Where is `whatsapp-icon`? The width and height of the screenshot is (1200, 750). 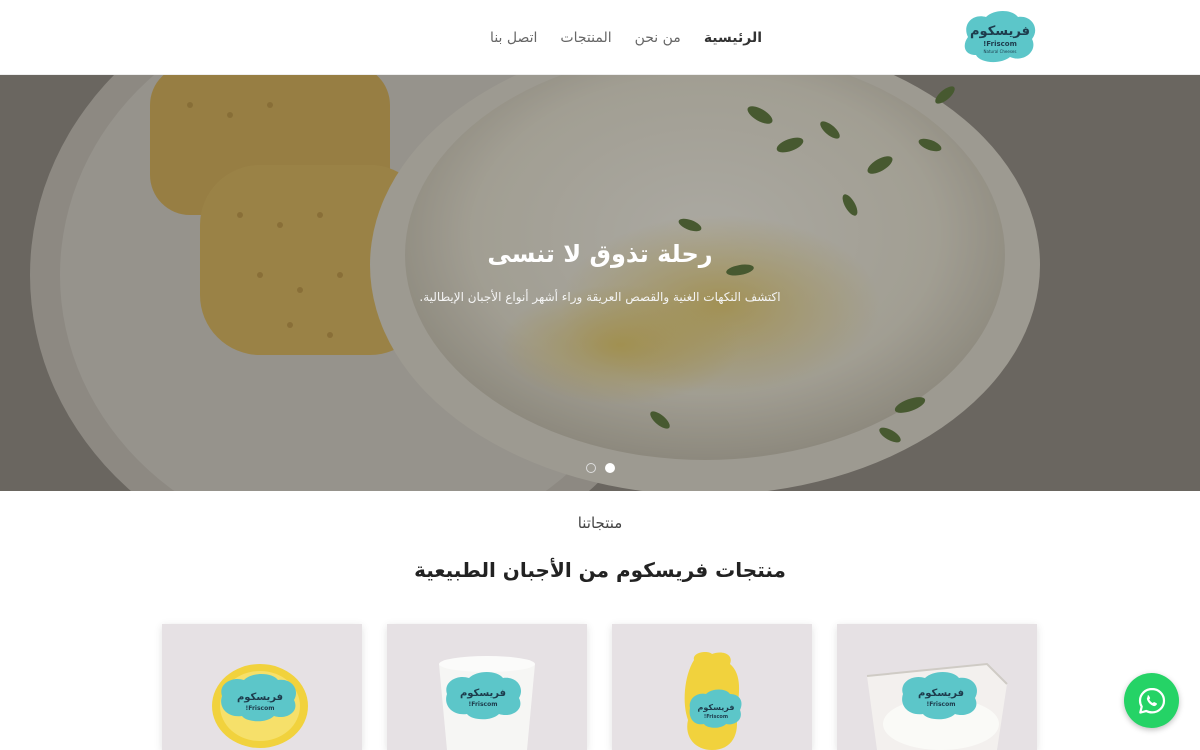 whatsapp-icon is located at coordinates (1151, 700).